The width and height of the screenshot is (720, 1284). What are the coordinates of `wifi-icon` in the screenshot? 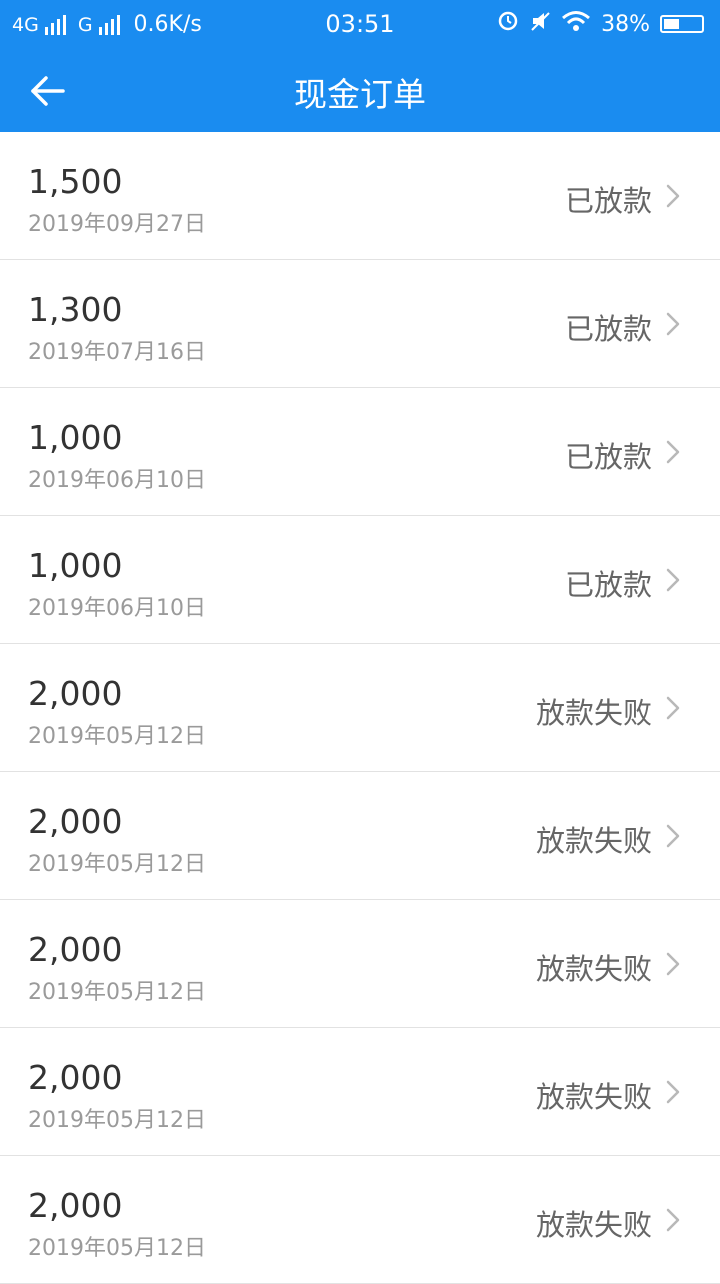 It's located at (576, 24).